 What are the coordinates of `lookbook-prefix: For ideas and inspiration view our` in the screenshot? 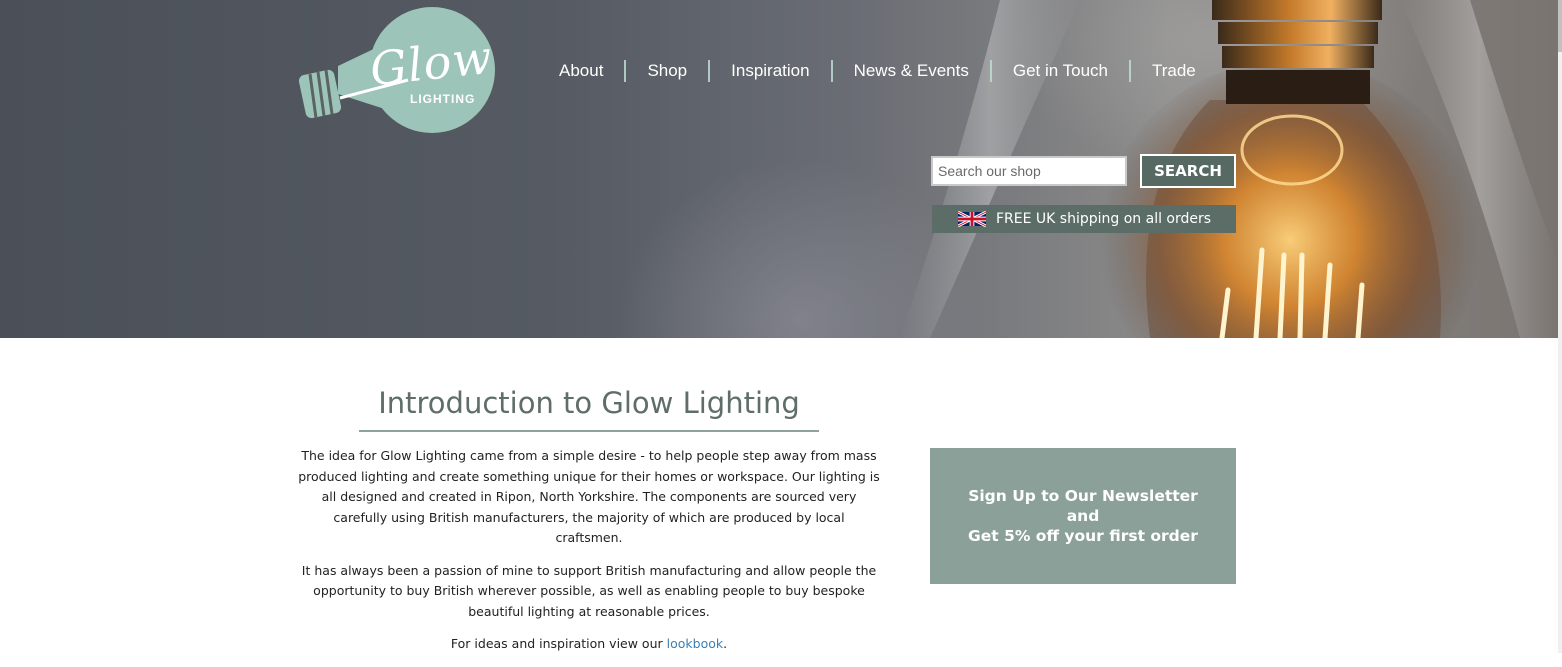 It's located at (558, 643).